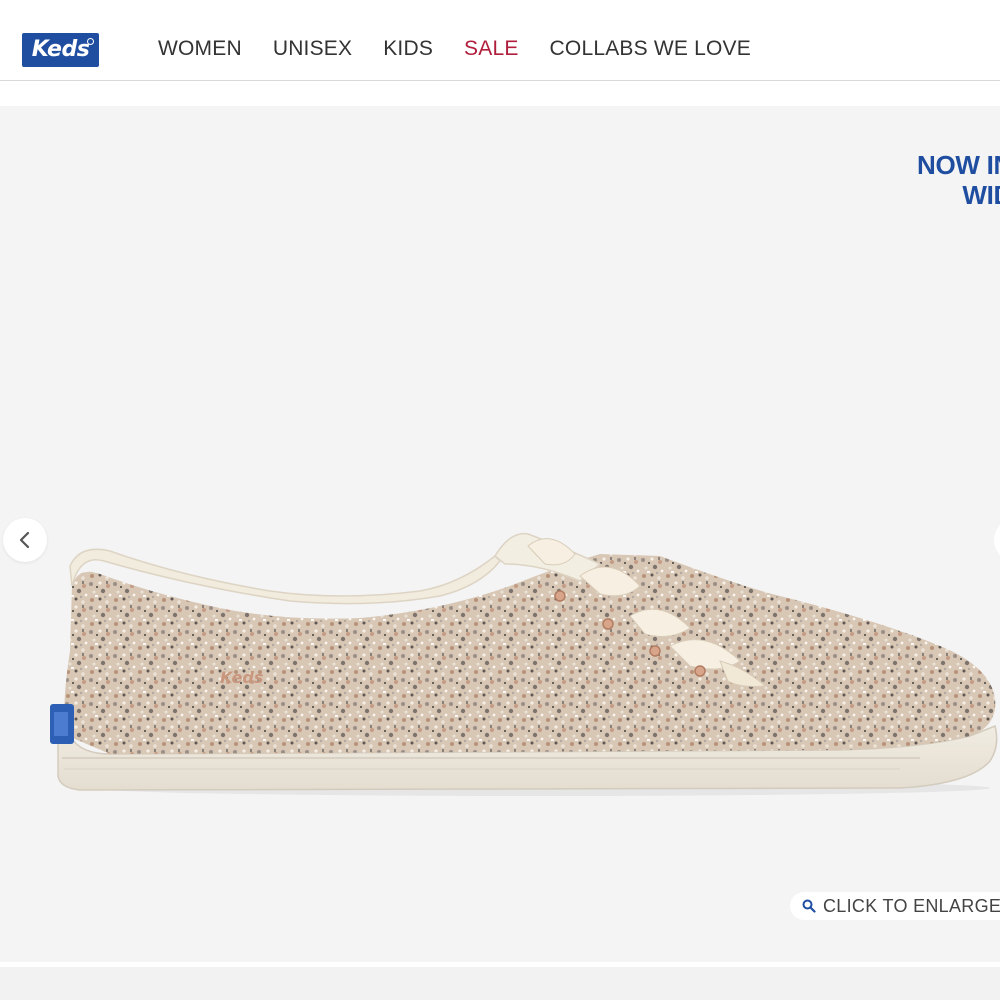  Describe the element at coordinates (24, 540) in the screenshot. I see `chevron-left-icon` at that location.